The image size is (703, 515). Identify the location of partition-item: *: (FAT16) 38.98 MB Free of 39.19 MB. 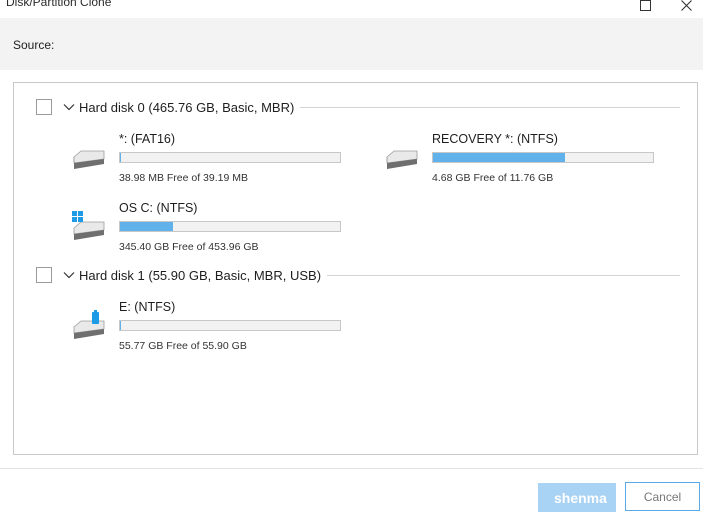
(211, 163).